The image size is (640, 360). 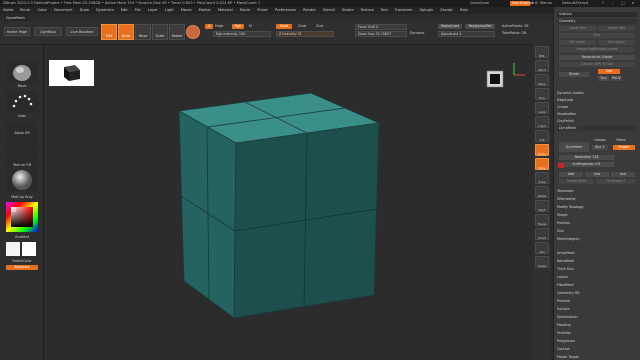 What do you see at coordinates (597, 277) in the screenshot?
I see `panel-item-layers: Layers` at bounding box center [597, 277].